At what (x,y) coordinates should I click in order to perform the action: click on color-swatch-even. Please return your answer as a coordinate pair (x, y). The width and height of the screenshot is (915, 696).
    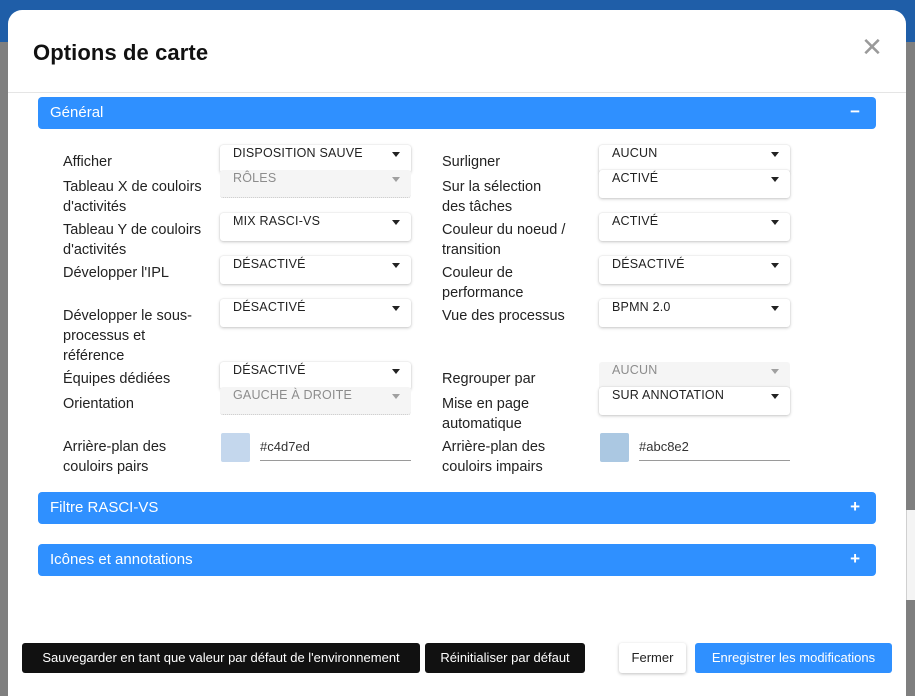
    Looking at the image, I should click on (235, 447).